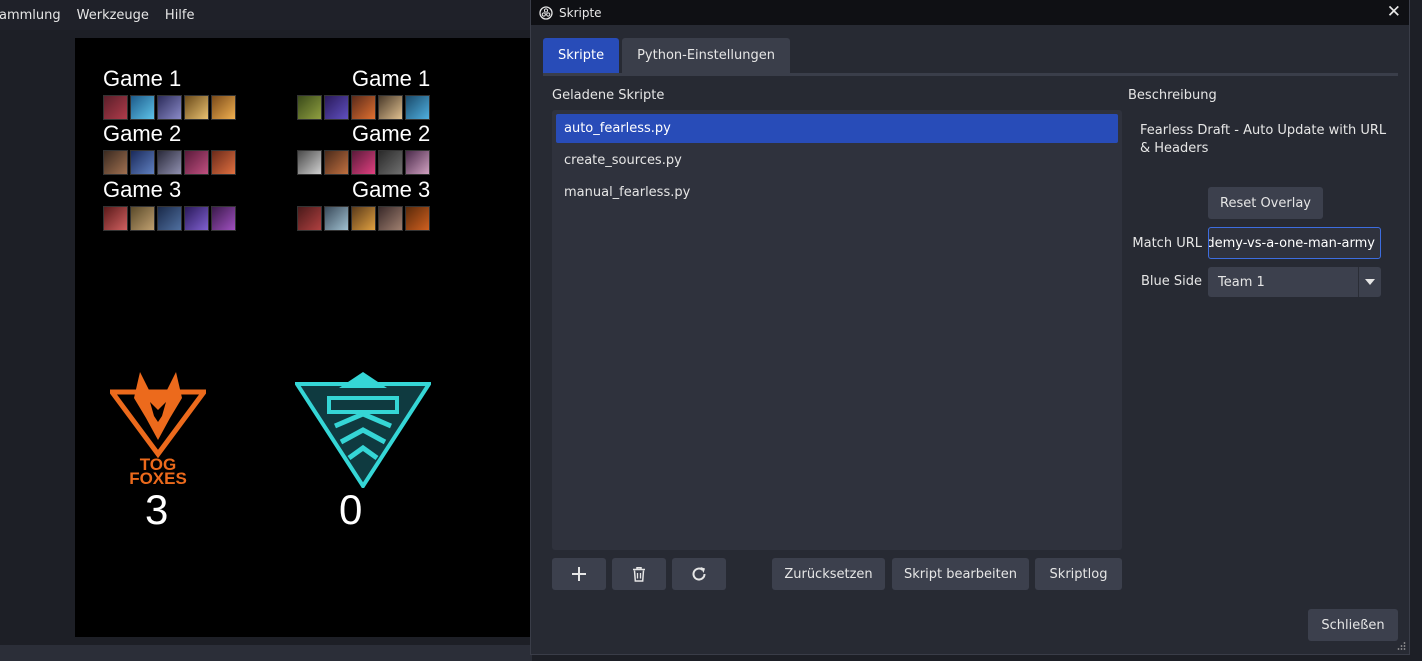  What do you see at coordinates (1353, 625) in the screenshot?
I see `close-button: Schließen` at bounding box center [1353, 625].